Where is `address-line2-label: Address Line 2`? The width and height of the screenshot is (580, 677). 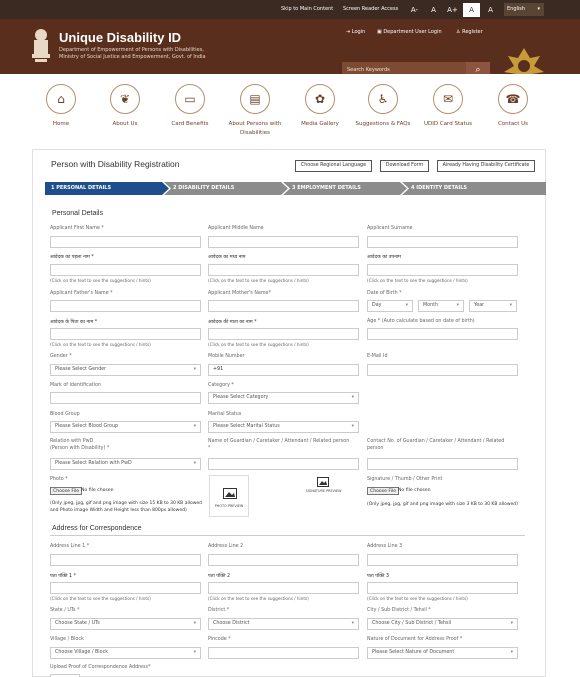 address-line2-label: Address Line 2 is located at coordinates (226, 546).